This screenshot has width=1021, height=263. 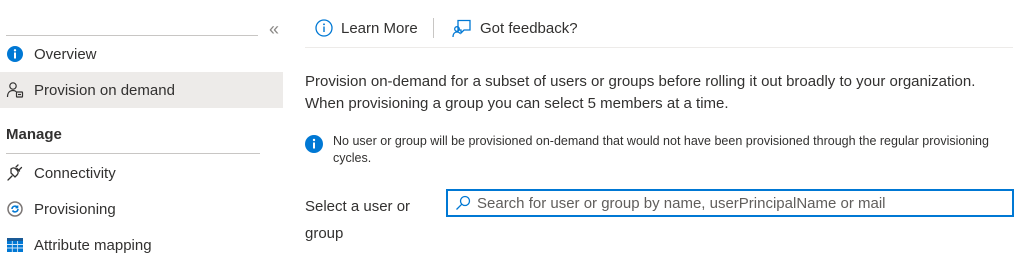 I want to click on feedback-icon, so click(x=462, y=28).